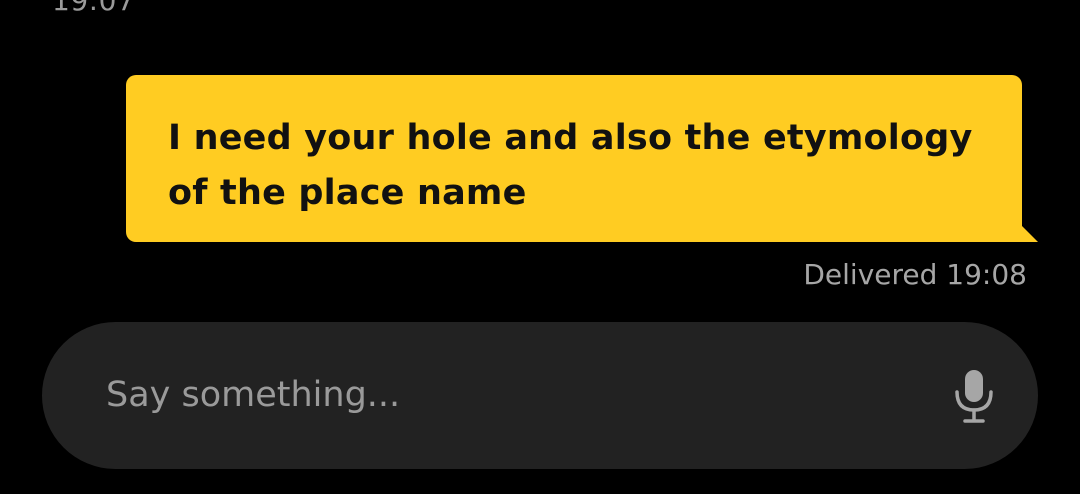  What do you see at coordinates (974, 396) in the screenshot?
I see `microphone-icon` at bounding box center [974, 396].